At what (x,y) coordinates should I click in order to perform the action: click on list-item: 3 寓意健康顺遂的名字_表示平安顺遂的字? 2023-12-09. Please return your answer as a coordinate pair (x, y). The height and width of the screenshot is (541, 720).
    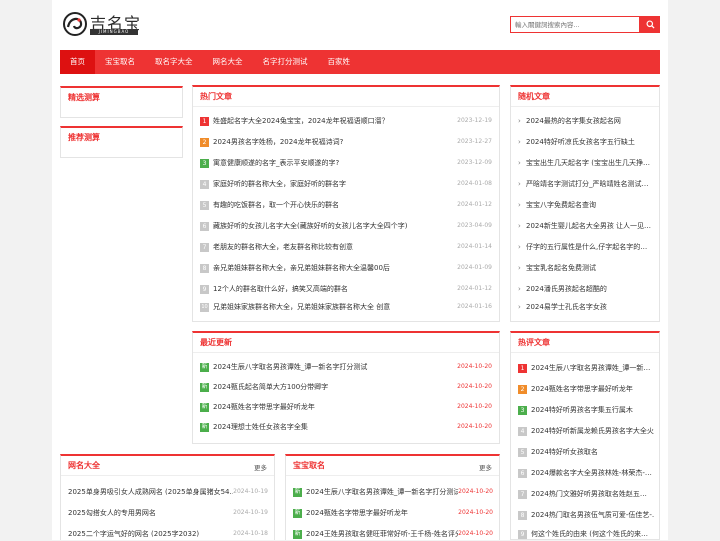
    Looking at the image, I should click on (346, 163).